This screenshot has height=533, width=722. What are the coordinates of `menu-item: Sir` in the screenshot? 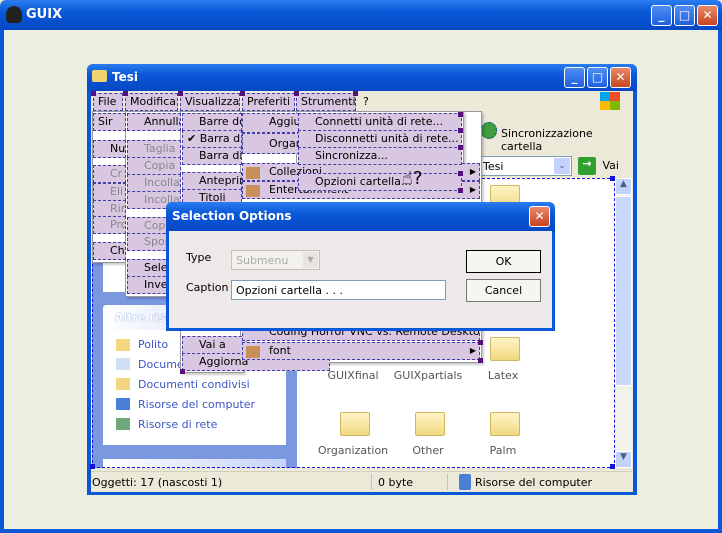 It's located at (109, 122).